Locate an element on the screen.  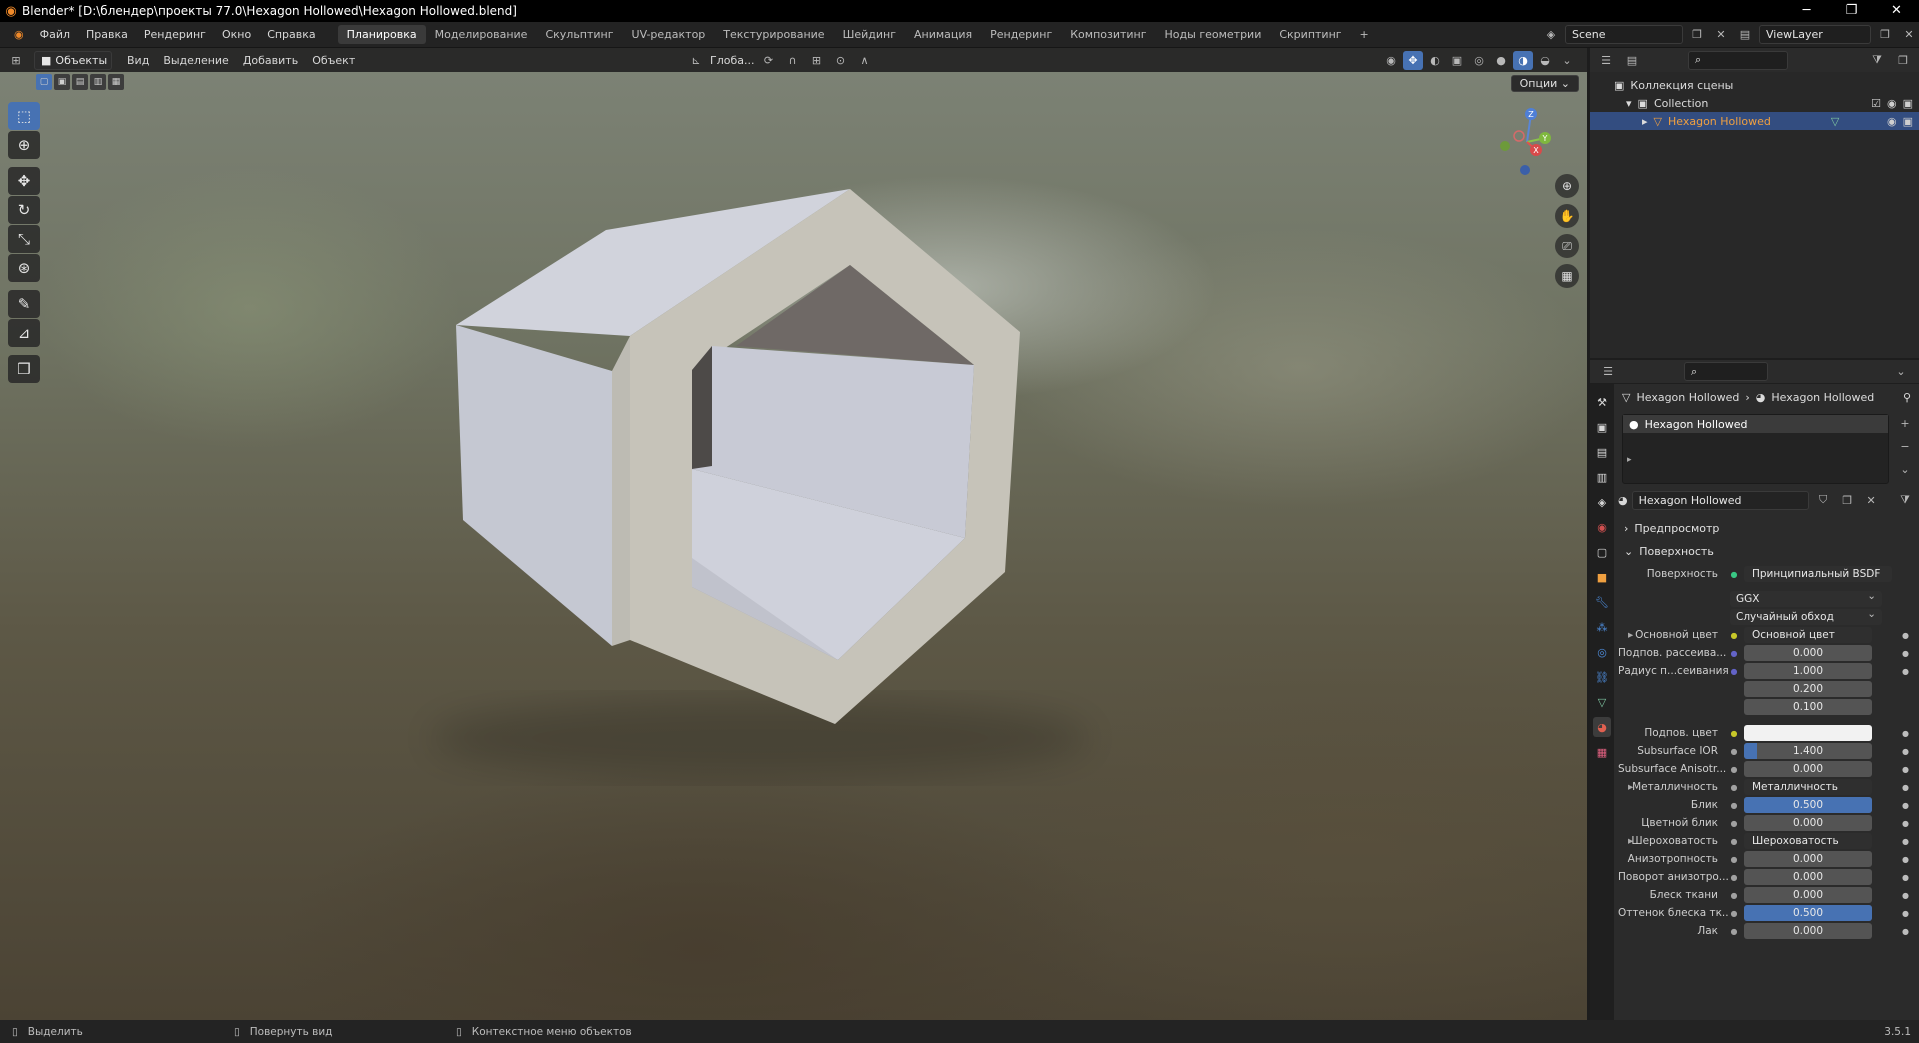
tab-texture-paint: Текстурирование is located at coordinates (773, 34).